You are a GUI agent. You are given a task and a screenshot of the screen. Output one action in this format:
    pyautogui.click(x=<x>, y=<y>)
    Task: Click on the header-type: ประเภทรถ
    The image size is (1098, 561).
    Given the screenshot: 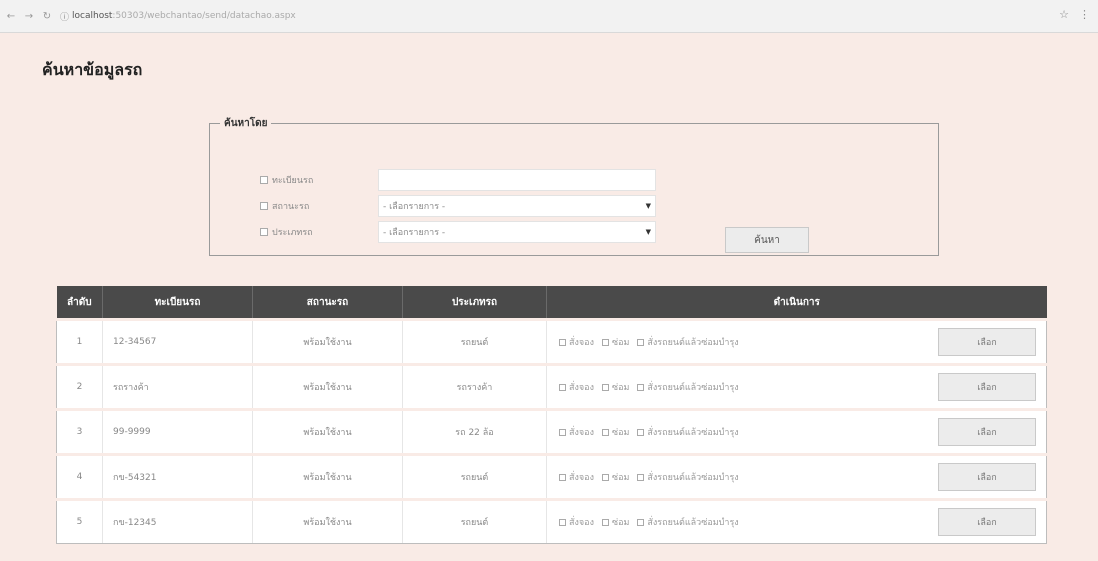 What is the action you would take?
    pyautogui.click(x=474, y=303)
    